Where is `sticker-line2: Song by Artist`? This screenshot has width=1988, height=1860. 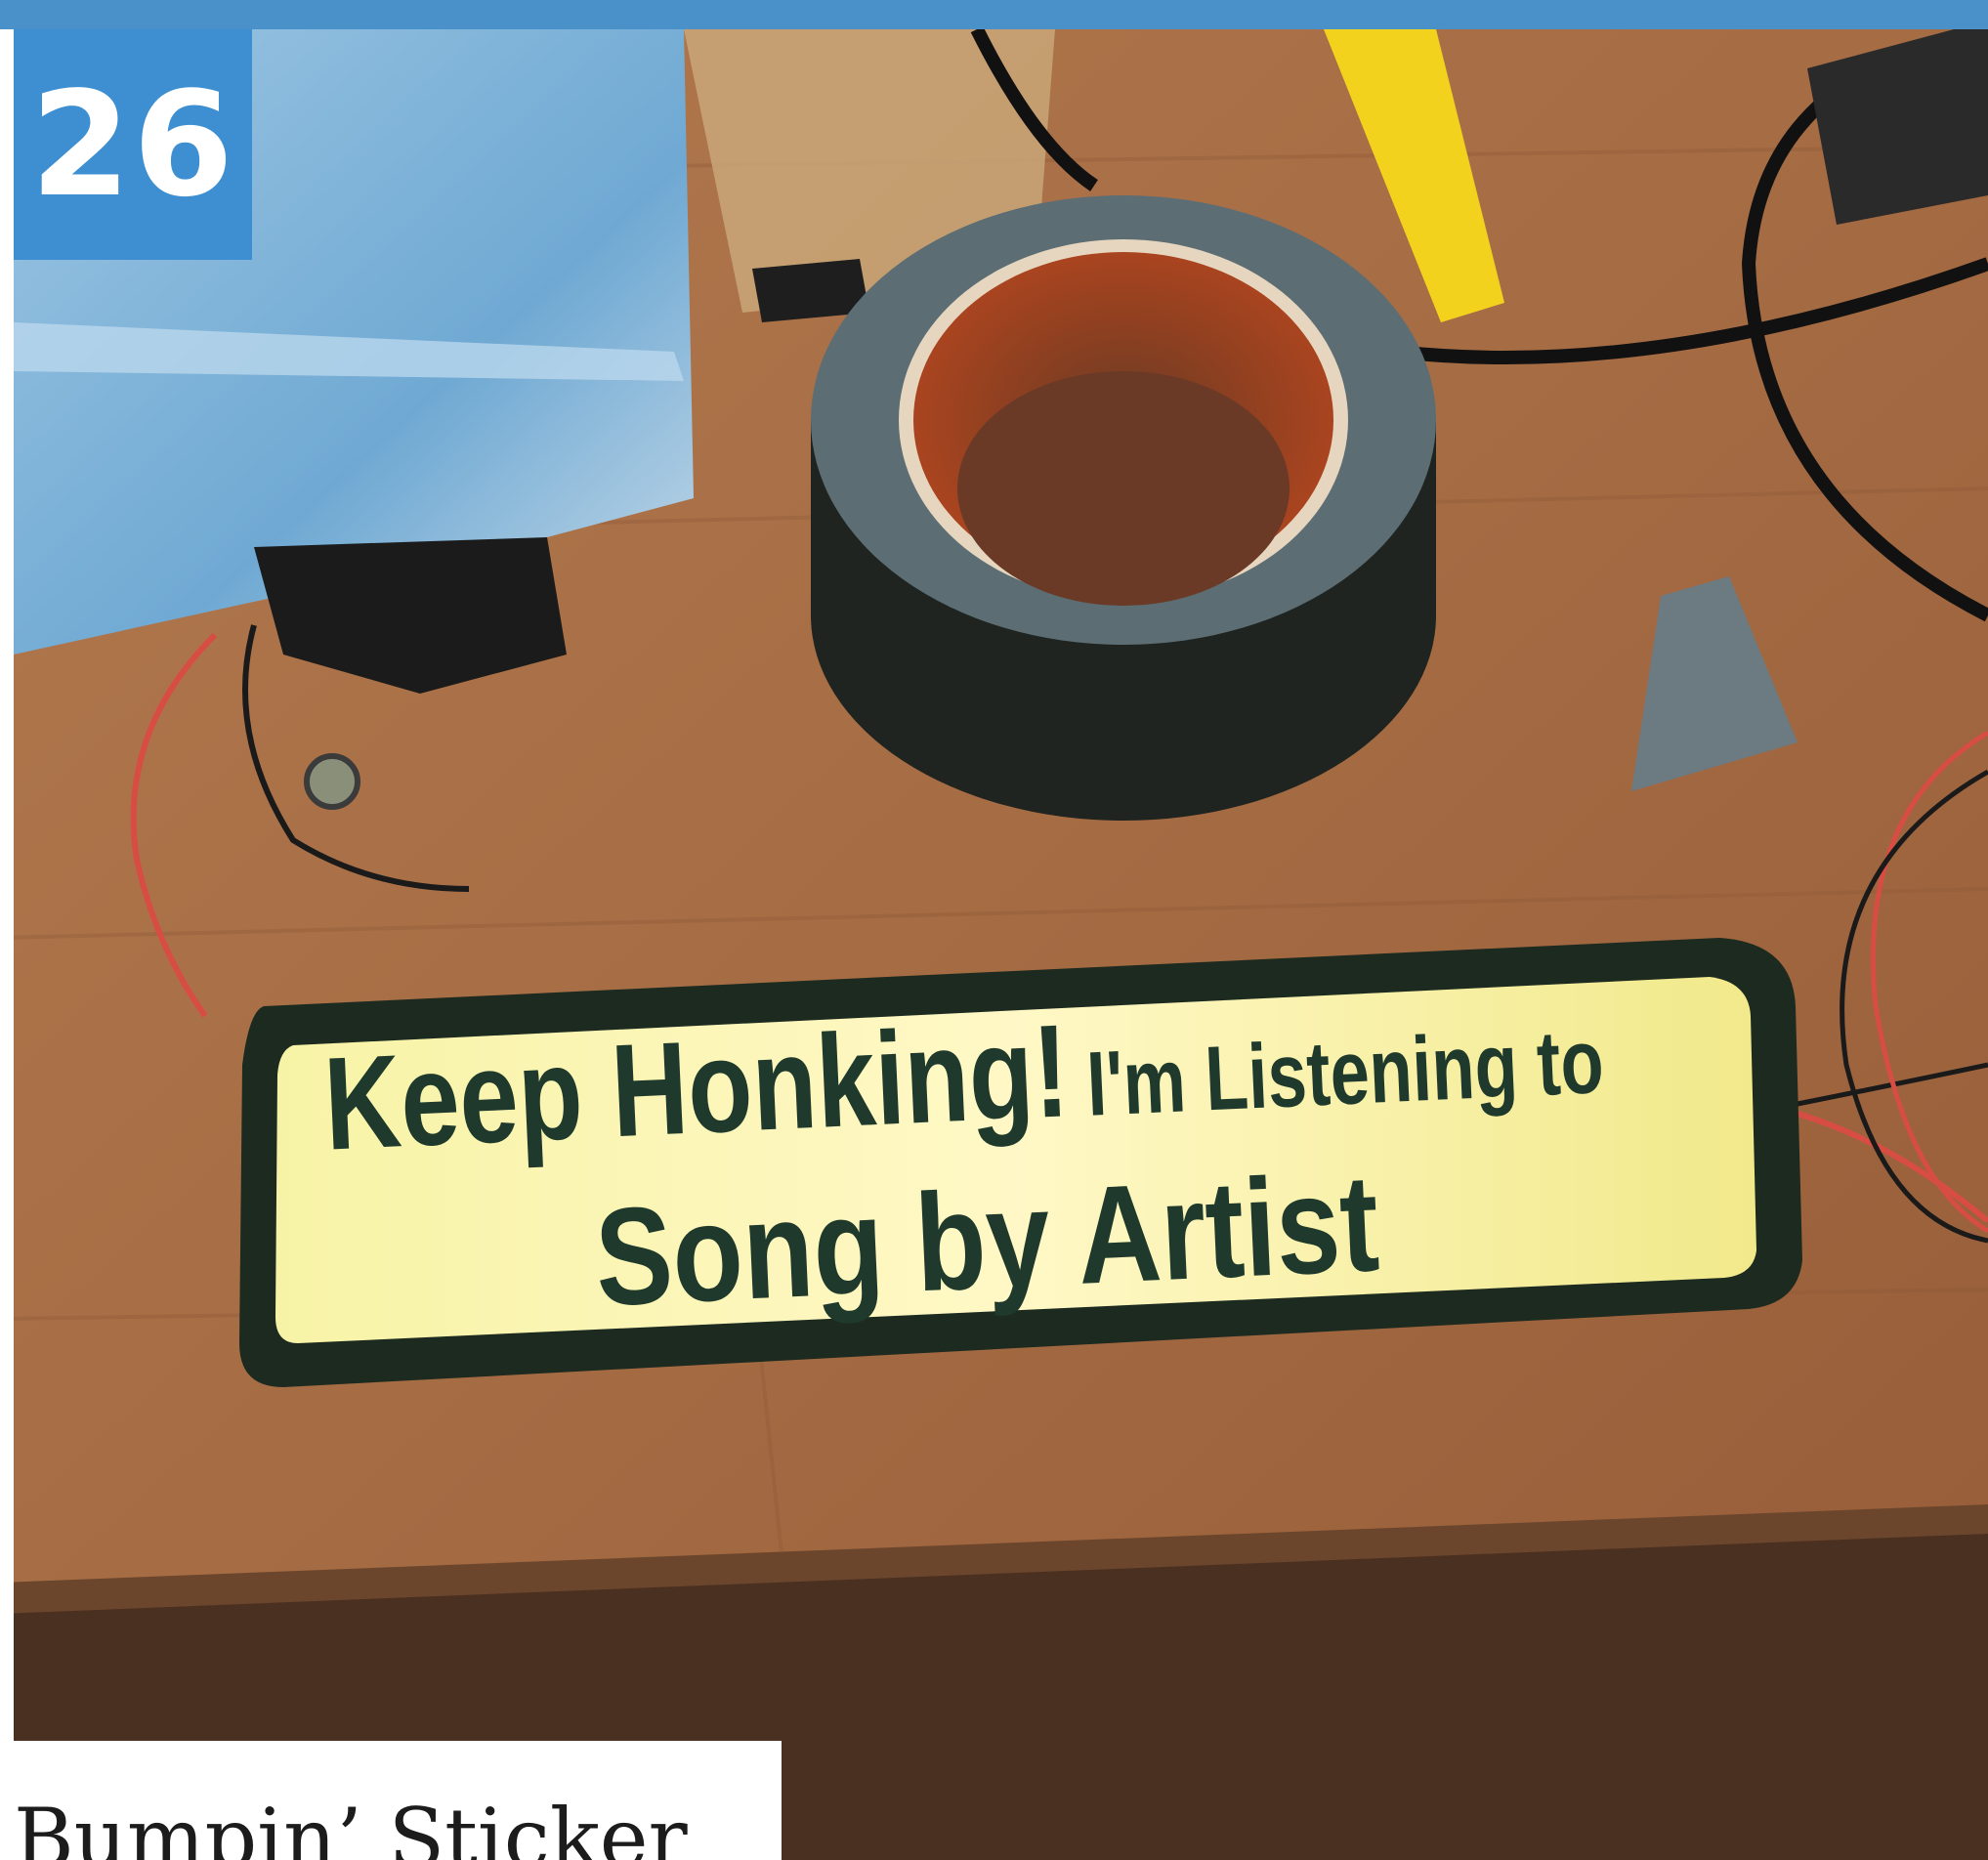
sticker-line2: Song by Artist is located at coordinates (987, 1240).